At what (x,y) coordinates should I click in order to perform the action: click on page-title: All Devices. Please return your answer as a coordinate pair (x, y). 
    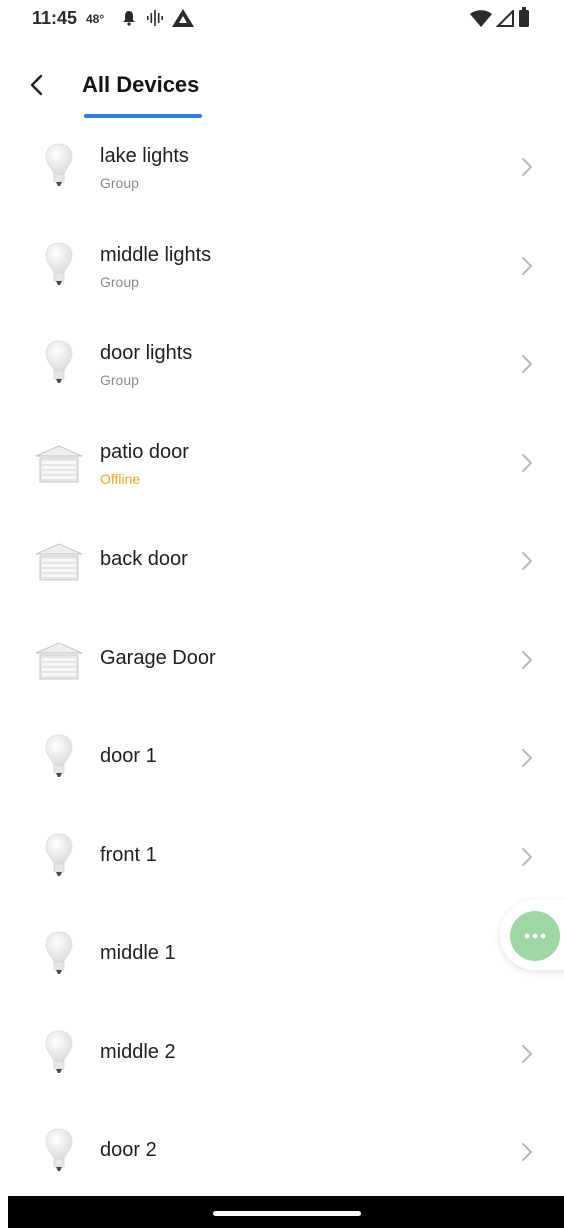
    Looking at the image, I should click on (141, 84).